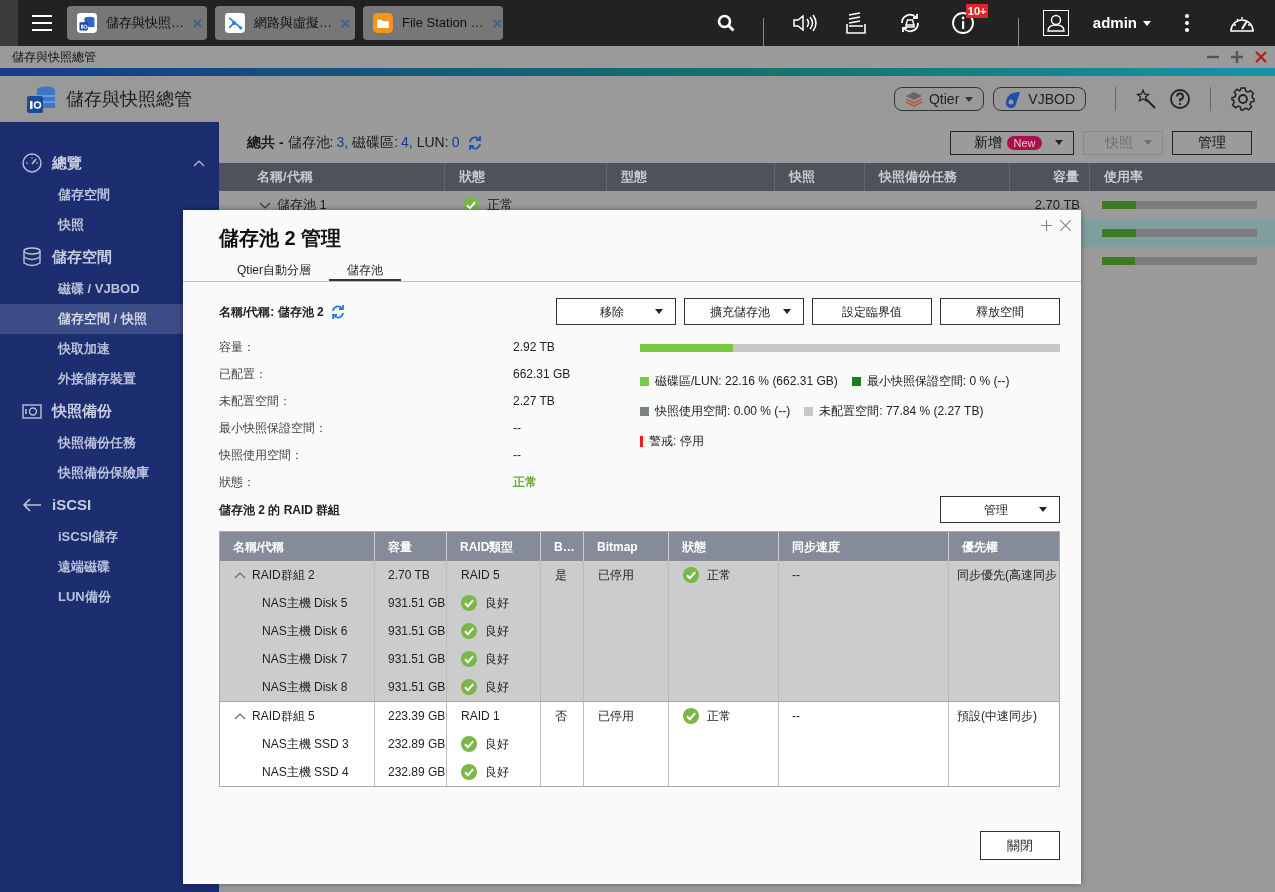  Describe the element at coordinates (237, 482) in the screenshot. I see `field-label: 狀態：` at that location.